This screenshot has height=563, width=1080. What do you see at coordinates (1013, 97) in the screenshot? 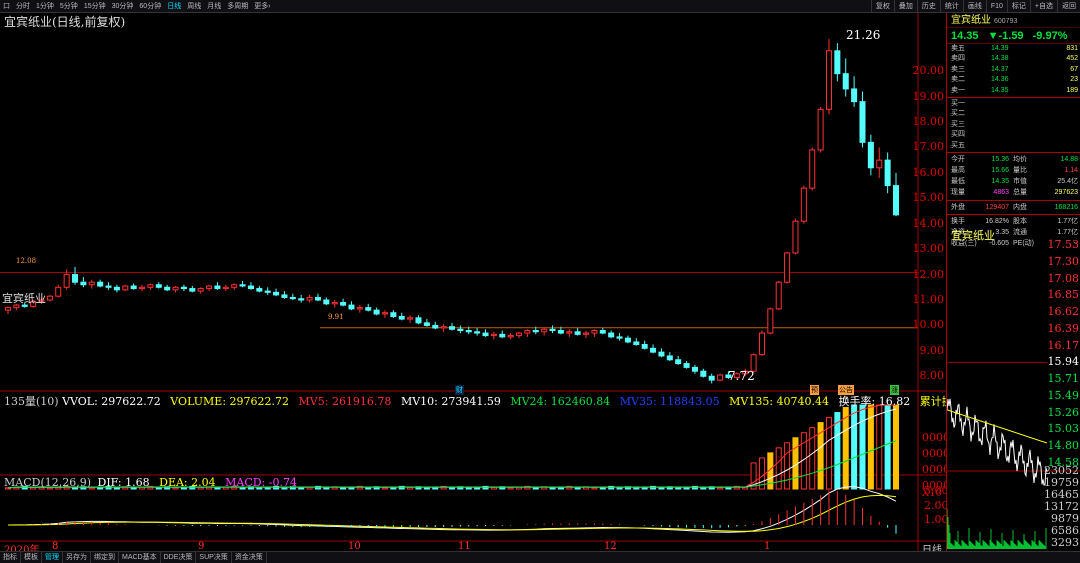
I see `book-divider` at bounding box center [1013, 97].